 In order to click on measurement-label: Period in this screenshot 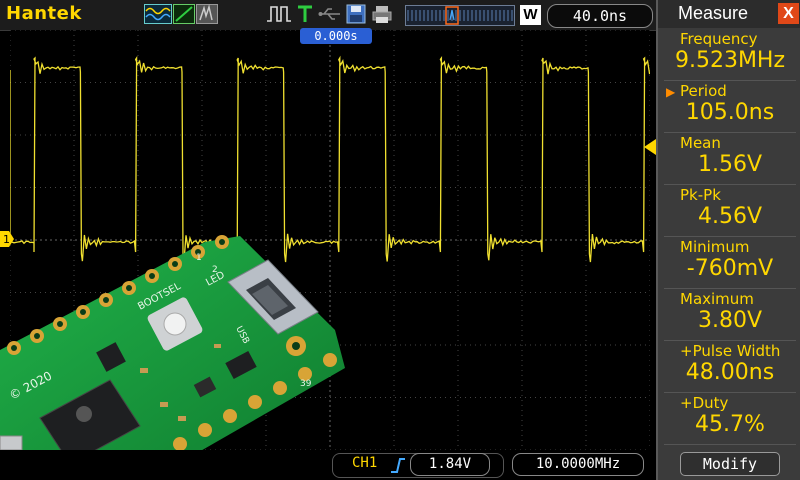, I will do `click(703, 91)`.